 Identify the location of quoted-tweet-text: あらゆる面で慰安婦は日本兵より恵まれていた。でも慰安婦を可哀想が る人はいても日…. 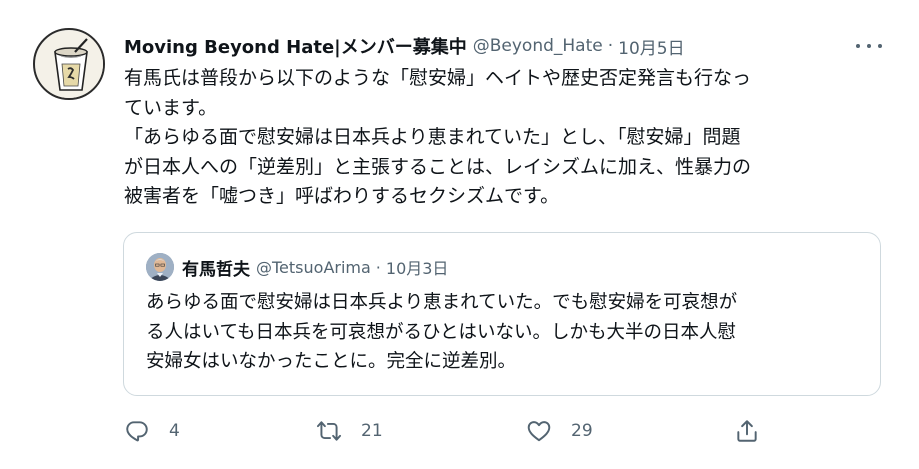
(441, 332).